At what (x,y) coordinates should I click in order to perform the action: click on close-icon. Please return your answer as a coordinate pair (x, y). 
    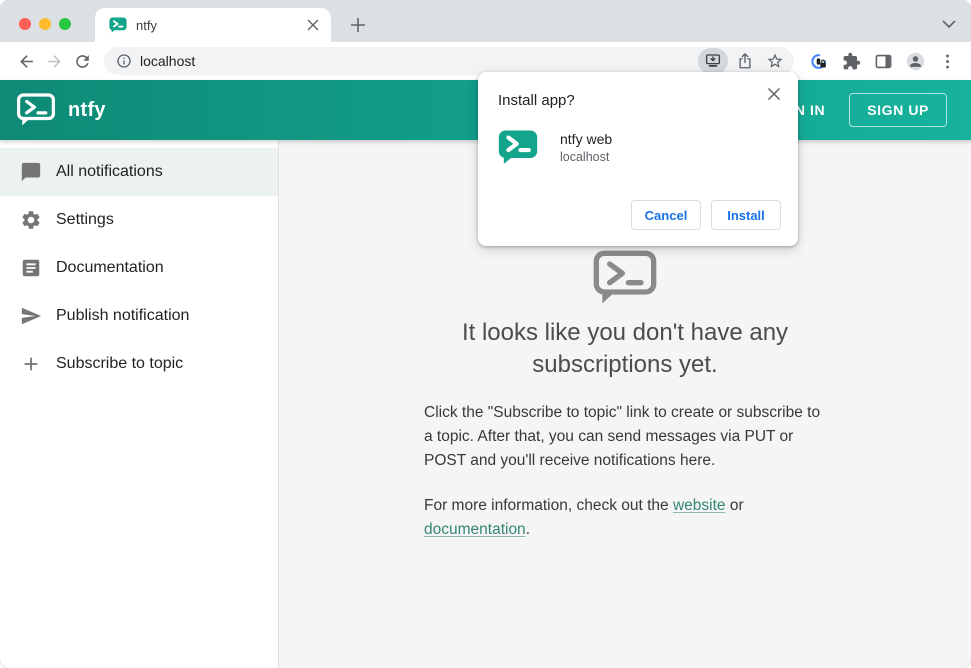
    Looking at the image, I should click on (774, 94).